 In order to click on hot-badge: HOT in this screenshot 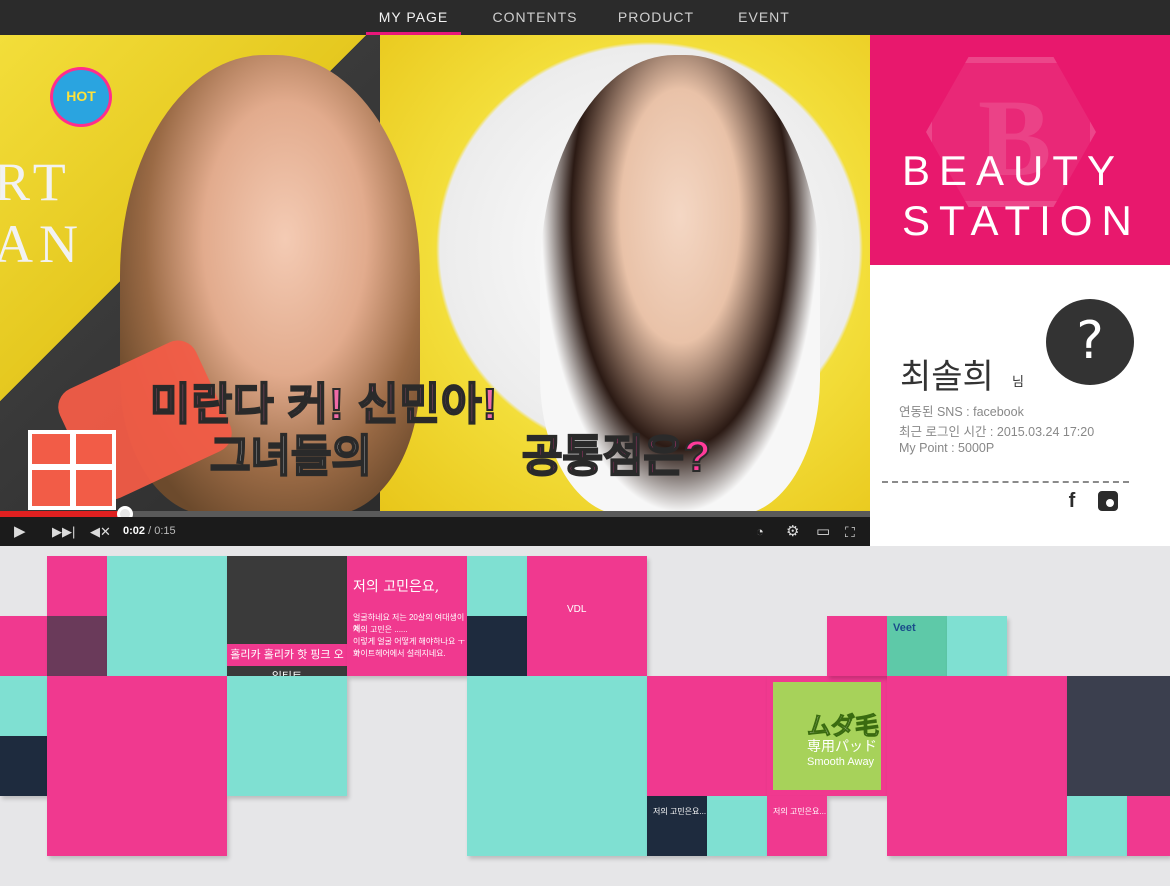, I will do `click(81, 97)`.